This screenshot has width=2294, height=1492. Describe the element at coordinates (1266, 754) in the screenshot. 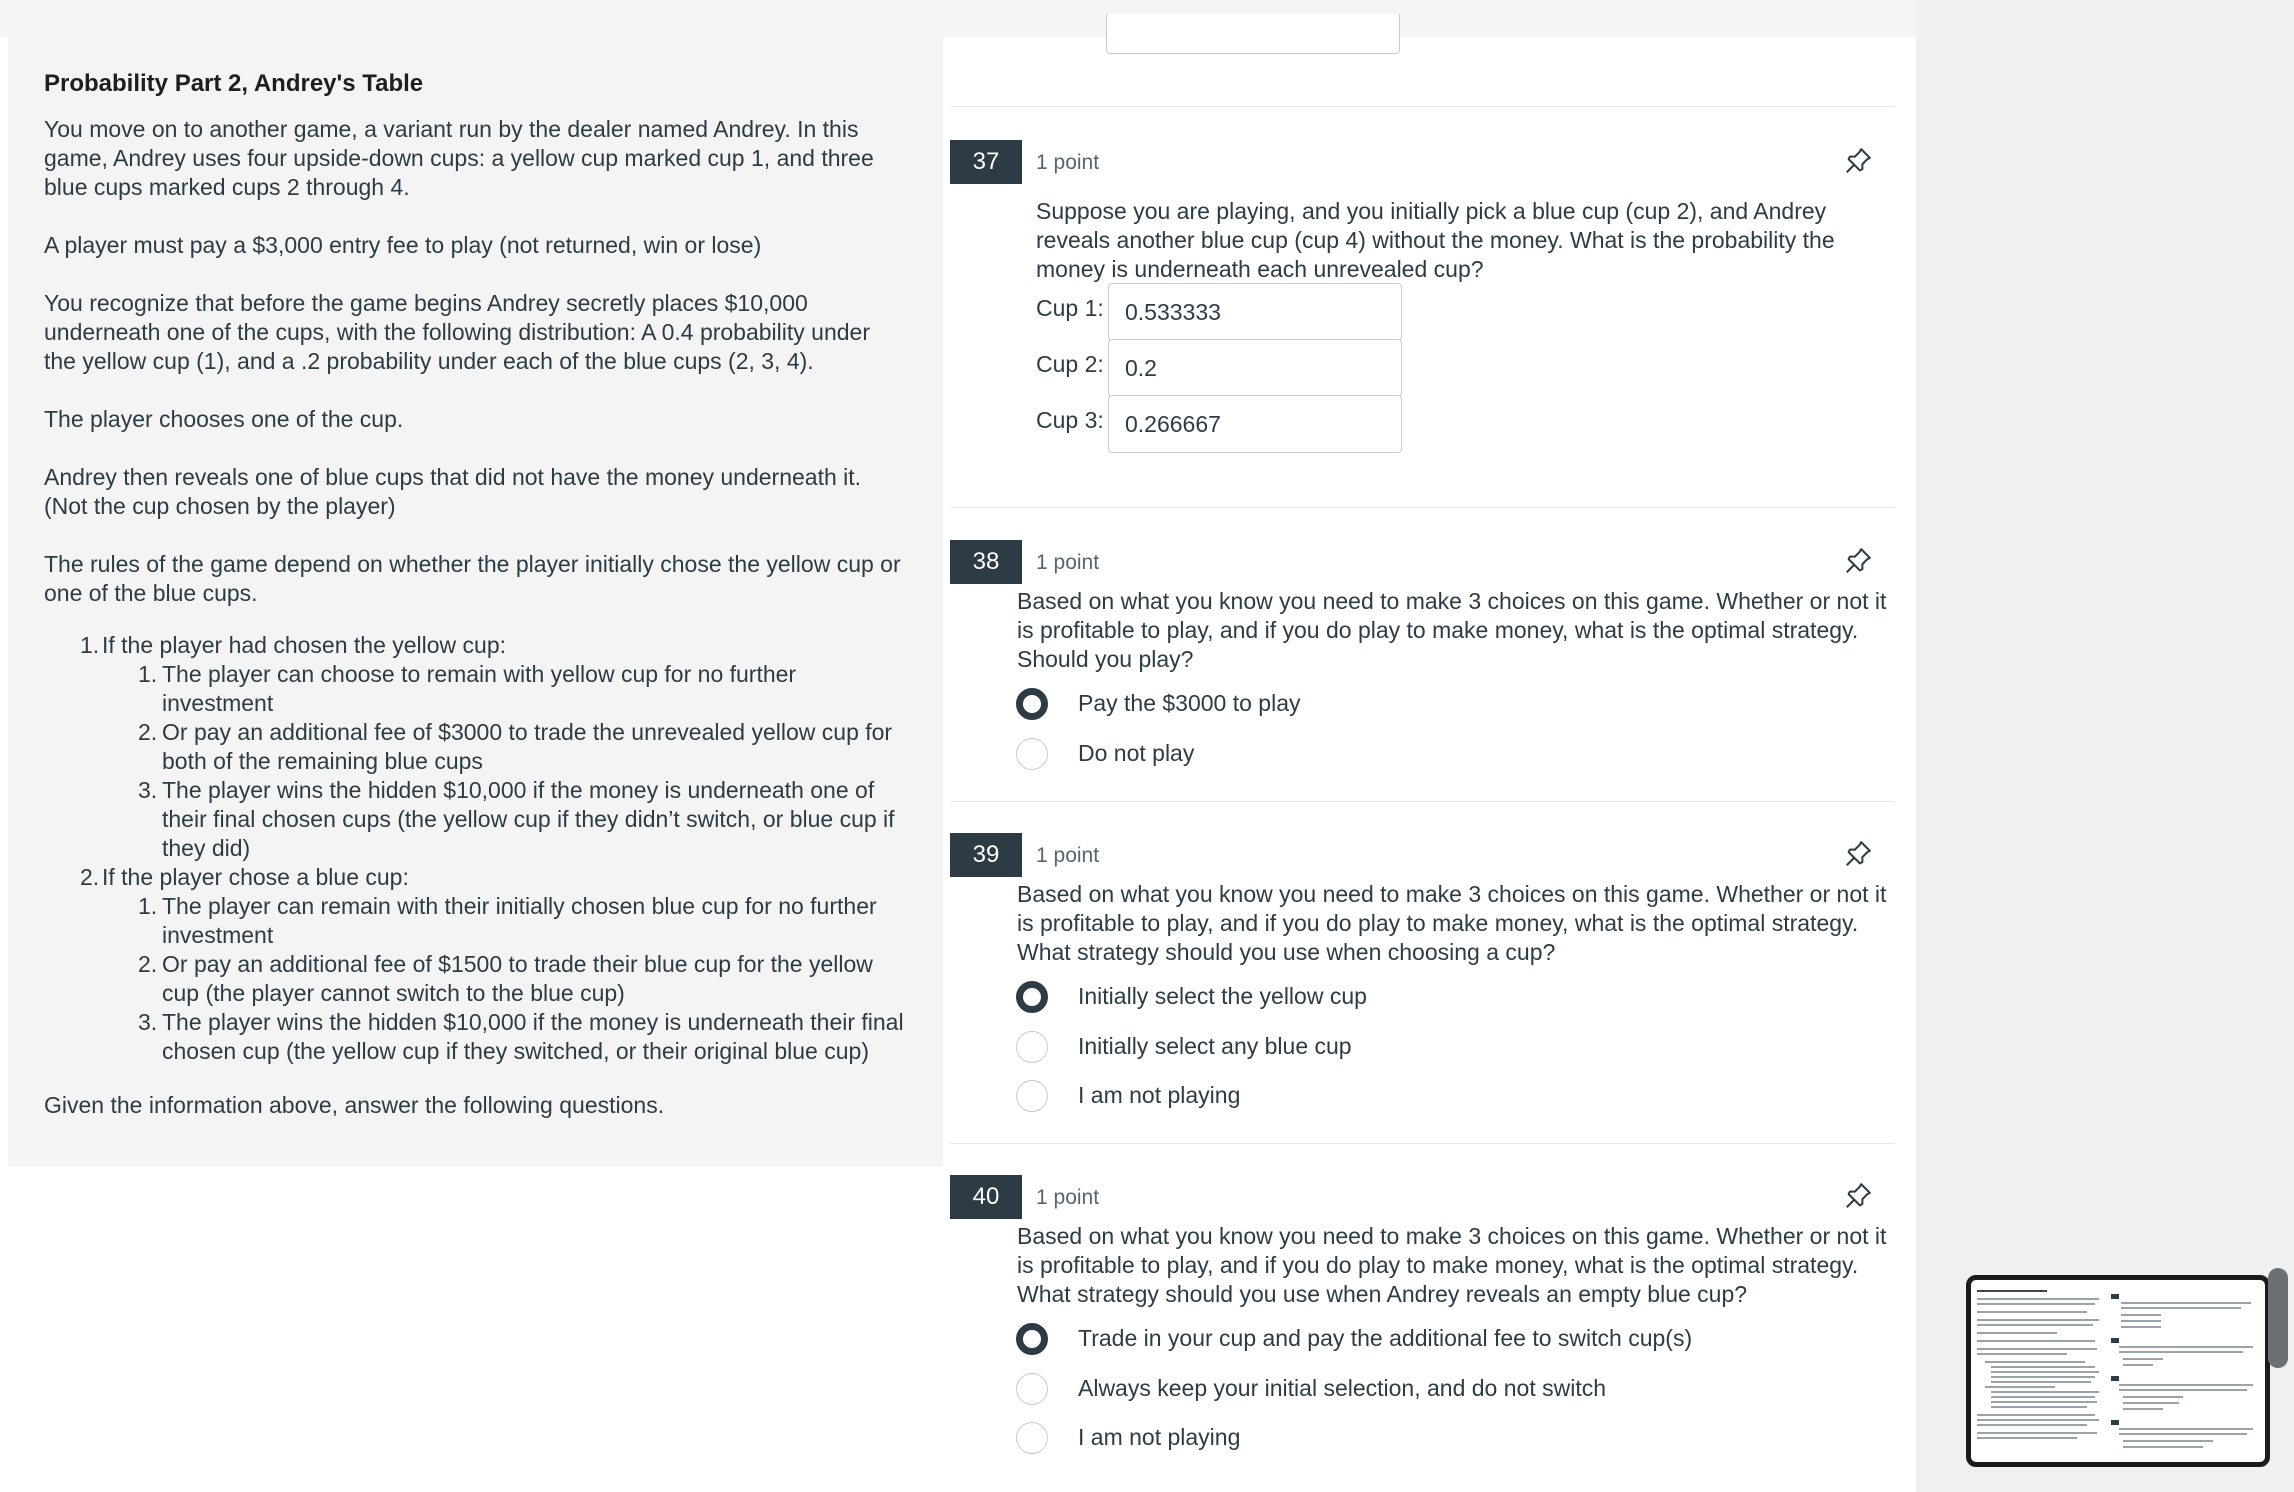

I see `answer-option: Do not play` at that location.